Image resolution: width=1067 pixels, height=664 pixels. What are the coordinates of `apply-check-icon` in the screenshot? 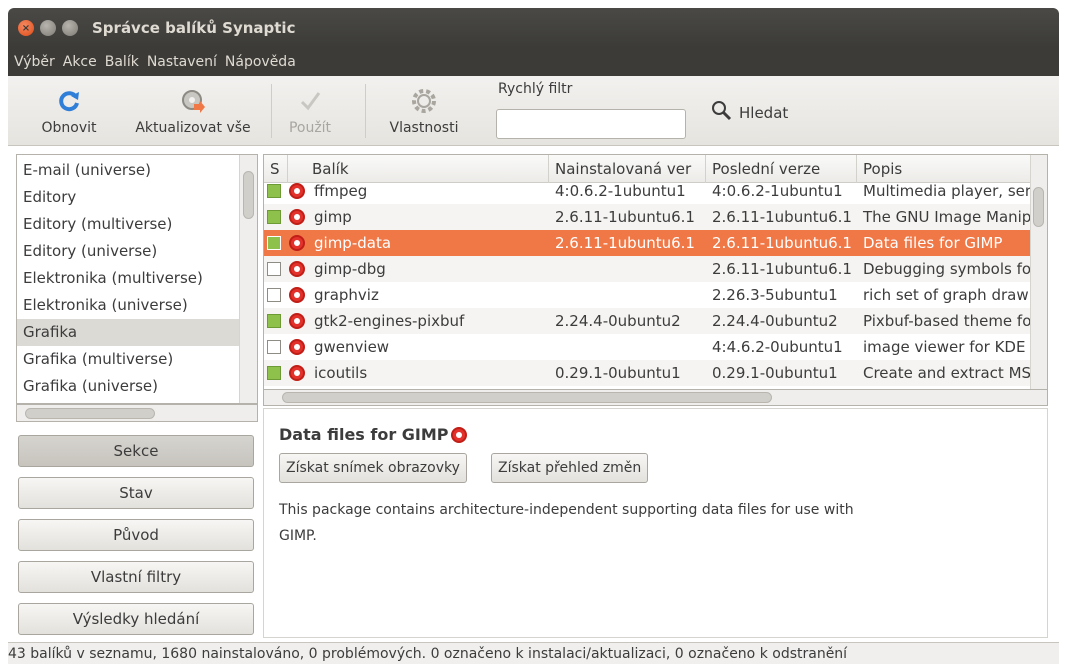 It's located at (310, 101).